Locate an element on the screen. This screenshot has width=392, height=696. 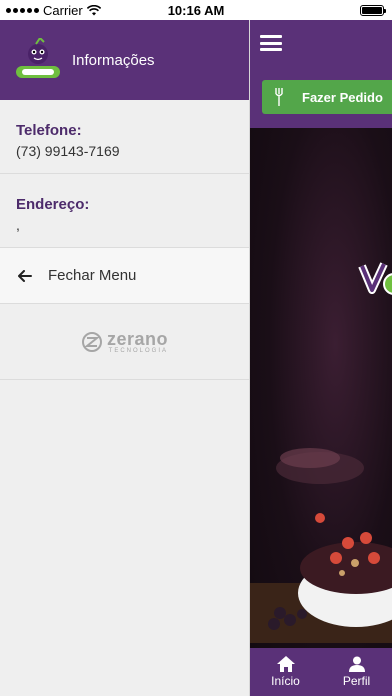
order-button-label: Fazer Pedido is located at coordinates (342, 97).